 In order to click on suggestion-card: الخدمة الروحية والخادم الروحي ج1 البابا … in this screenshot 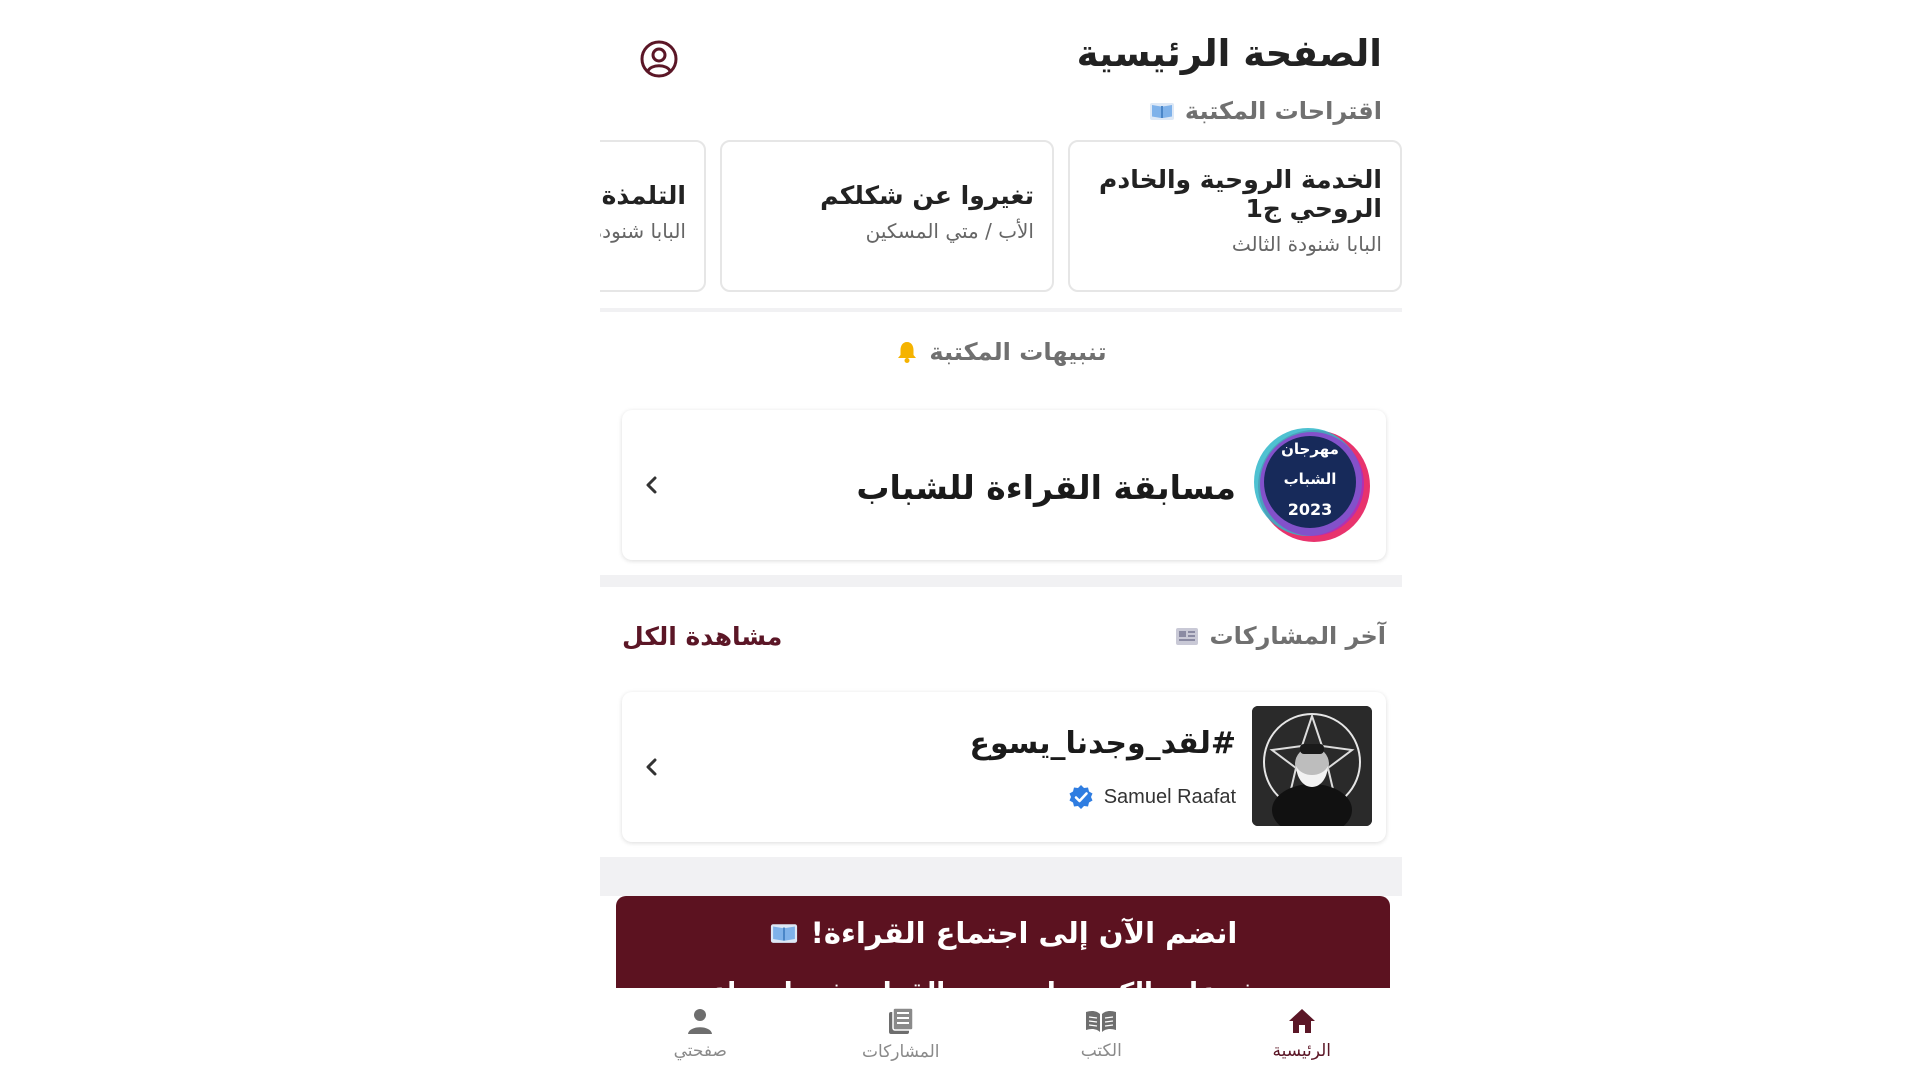, I will do `click(1235, 216)`.